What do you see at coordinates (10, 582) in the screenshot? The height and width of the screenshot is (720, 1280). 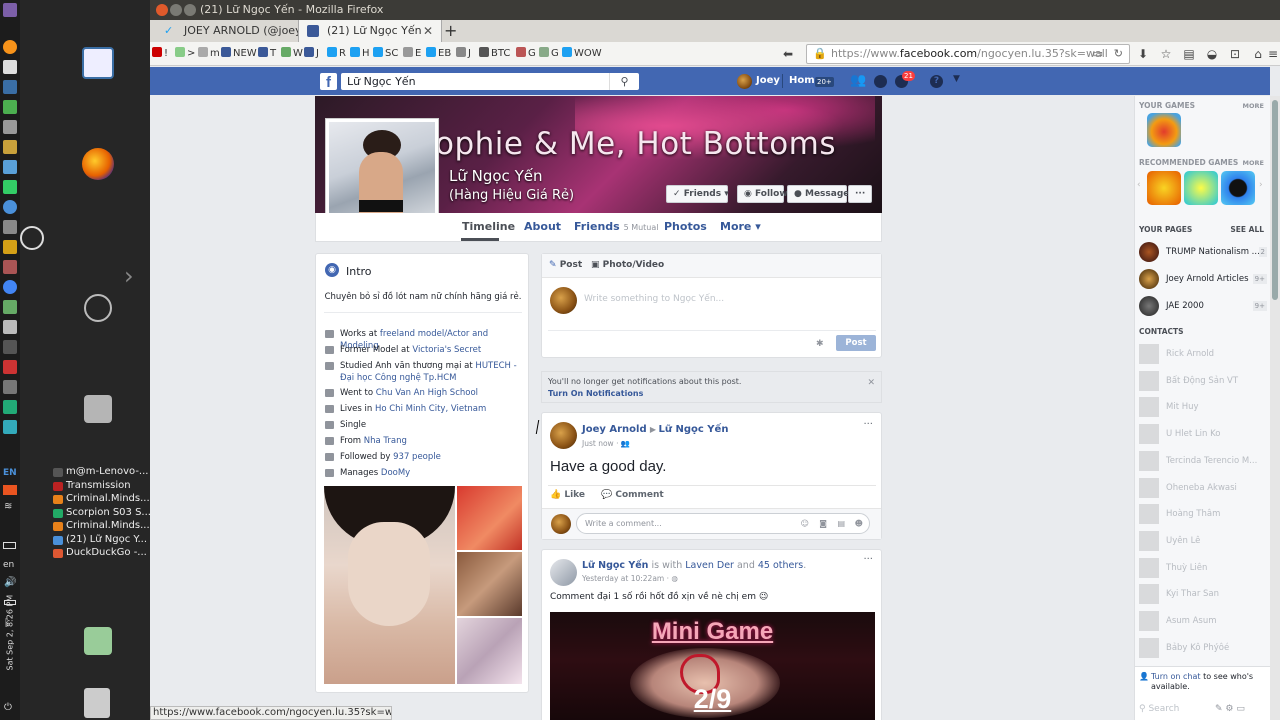 I see `volume-icon: 🔊` at bounding box center [10, 582].